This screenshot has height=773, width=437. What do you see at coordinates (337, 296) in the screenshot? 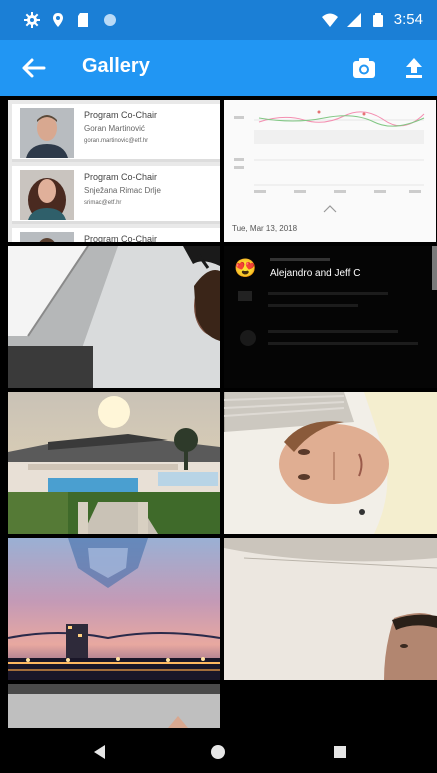
I see `notification-background` at bounding box center [337, 296].